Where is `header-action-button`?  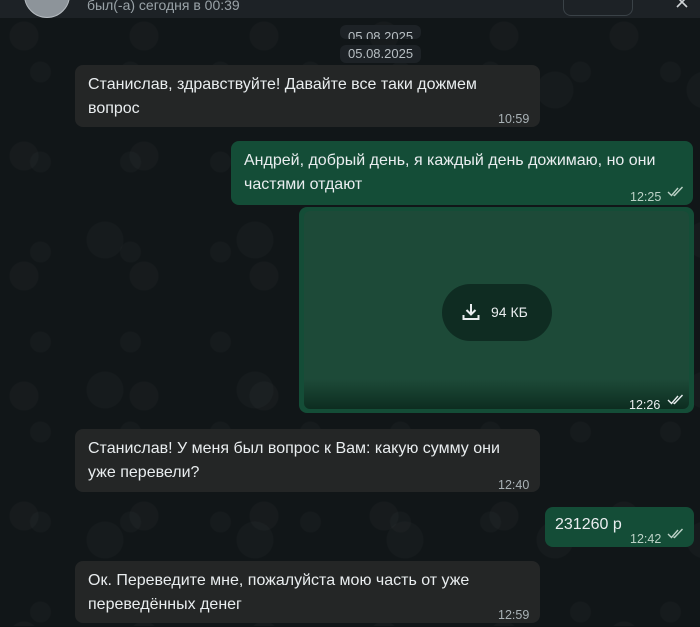
header-action-button is located at coordinates (598, 8).